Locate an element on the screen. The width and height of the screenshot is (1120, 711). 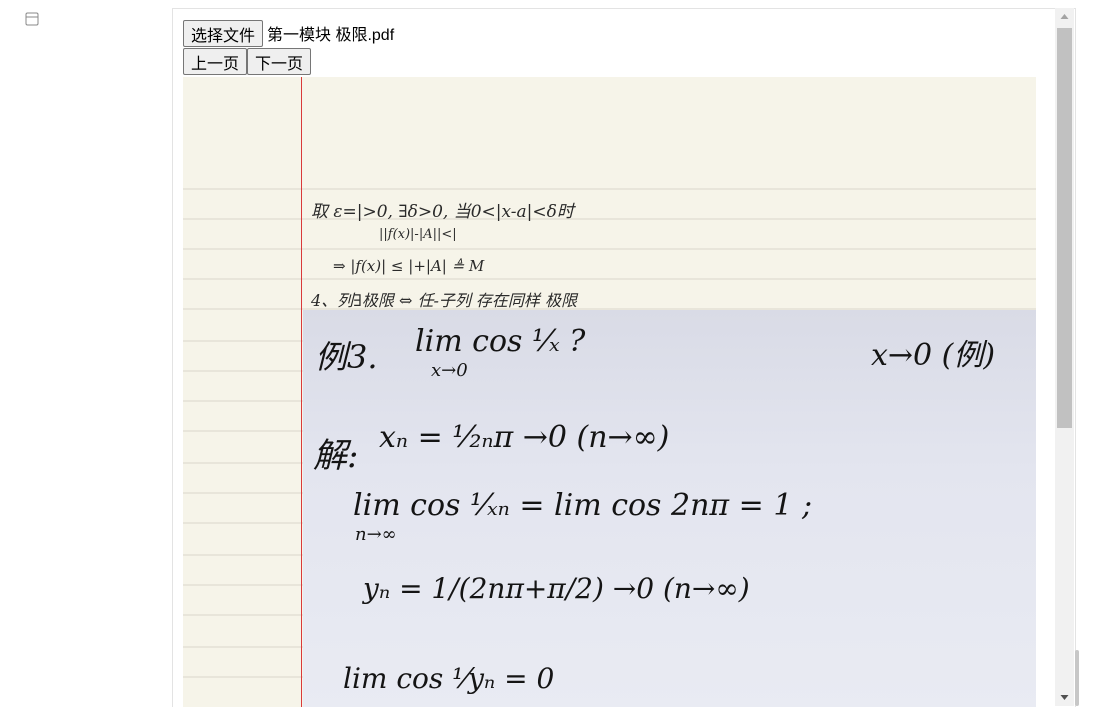
viewer-scrollbar is located at coordinates (1064, 357).